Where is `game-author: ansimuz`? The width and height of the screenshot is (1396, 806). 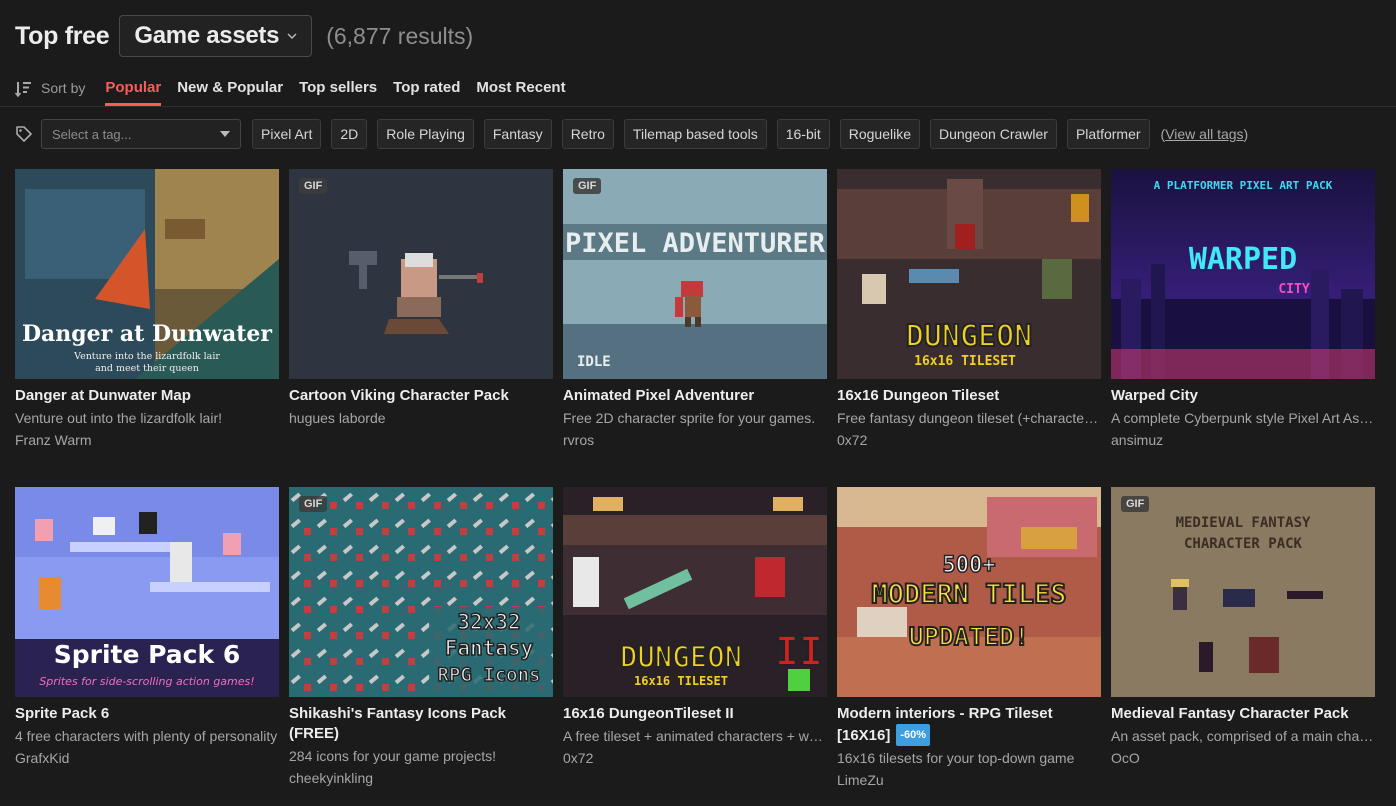
game-author: ansimuz is located at coordinates (1243, 440).